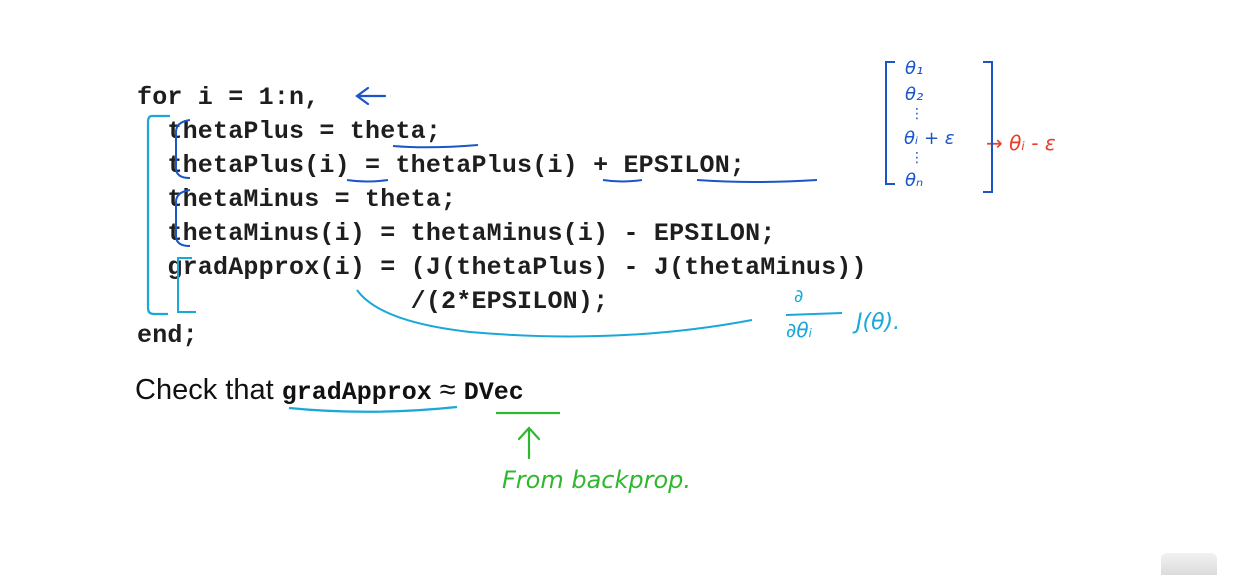 This screenshot has height=575, width=1239. Describe the element at coordinates (890, 123) in the screenshot. I see `vector-left-bracket` at that location.